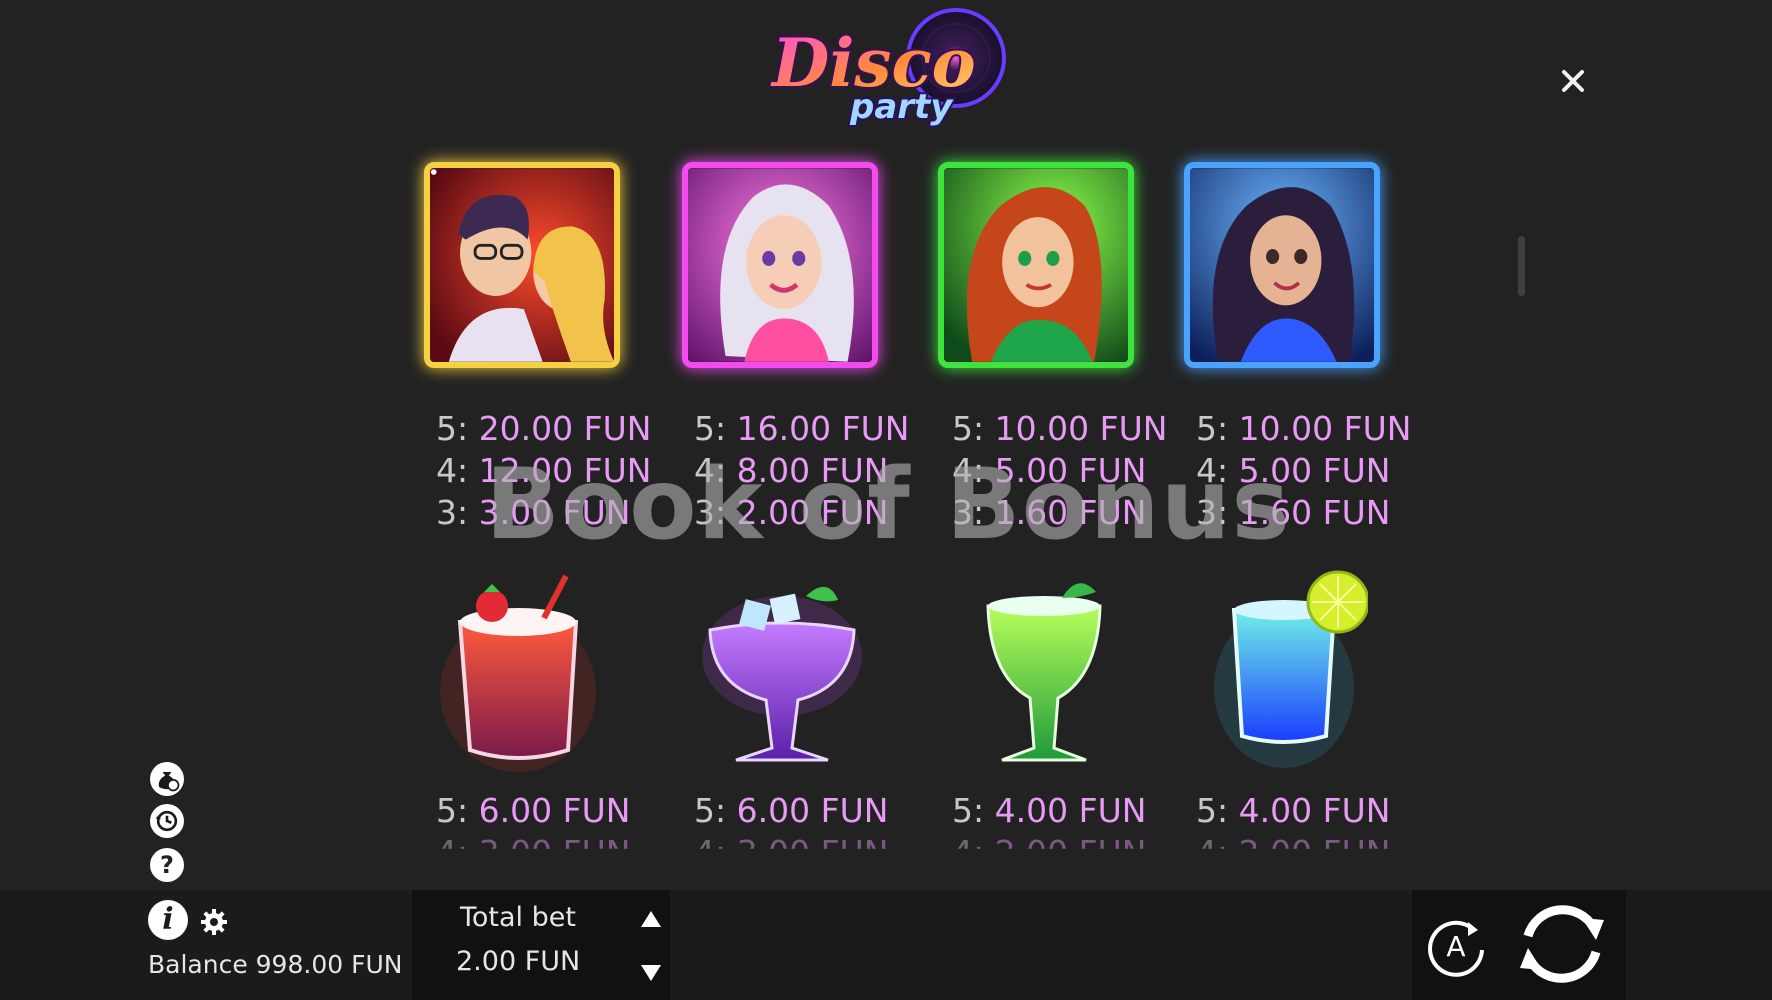  I want to click on green-girl-paytable: 5: 10.00 FUN 4: 5.00 FUN 3: 1.60 FUN, so click(1059, 471).